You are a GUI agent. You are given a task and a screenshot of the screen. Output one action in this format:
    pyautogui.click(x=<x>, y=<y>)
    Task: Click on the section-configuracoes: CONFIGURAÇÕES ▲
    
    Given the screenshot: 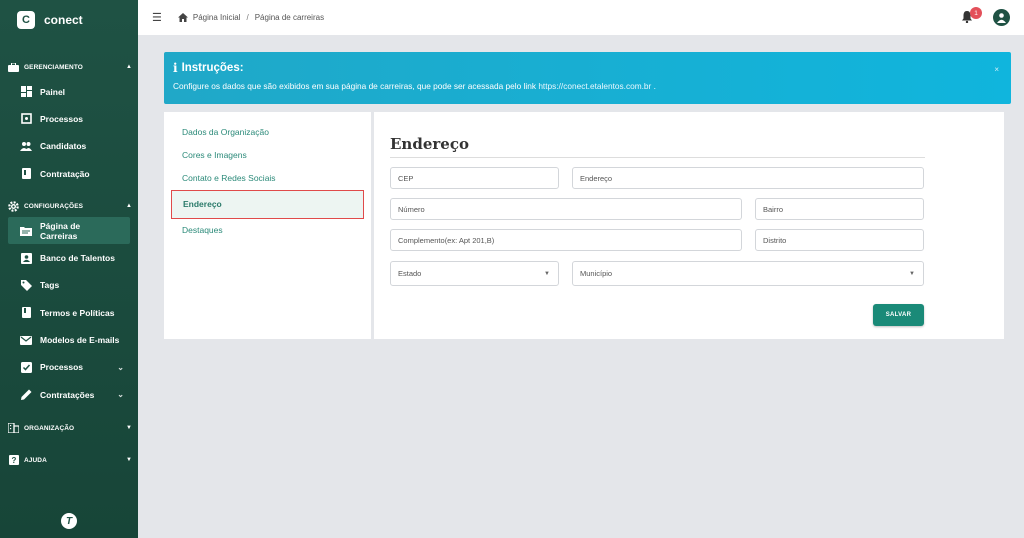 What is the action you would take?
    pyautogui.click(x=69, y=206)
    